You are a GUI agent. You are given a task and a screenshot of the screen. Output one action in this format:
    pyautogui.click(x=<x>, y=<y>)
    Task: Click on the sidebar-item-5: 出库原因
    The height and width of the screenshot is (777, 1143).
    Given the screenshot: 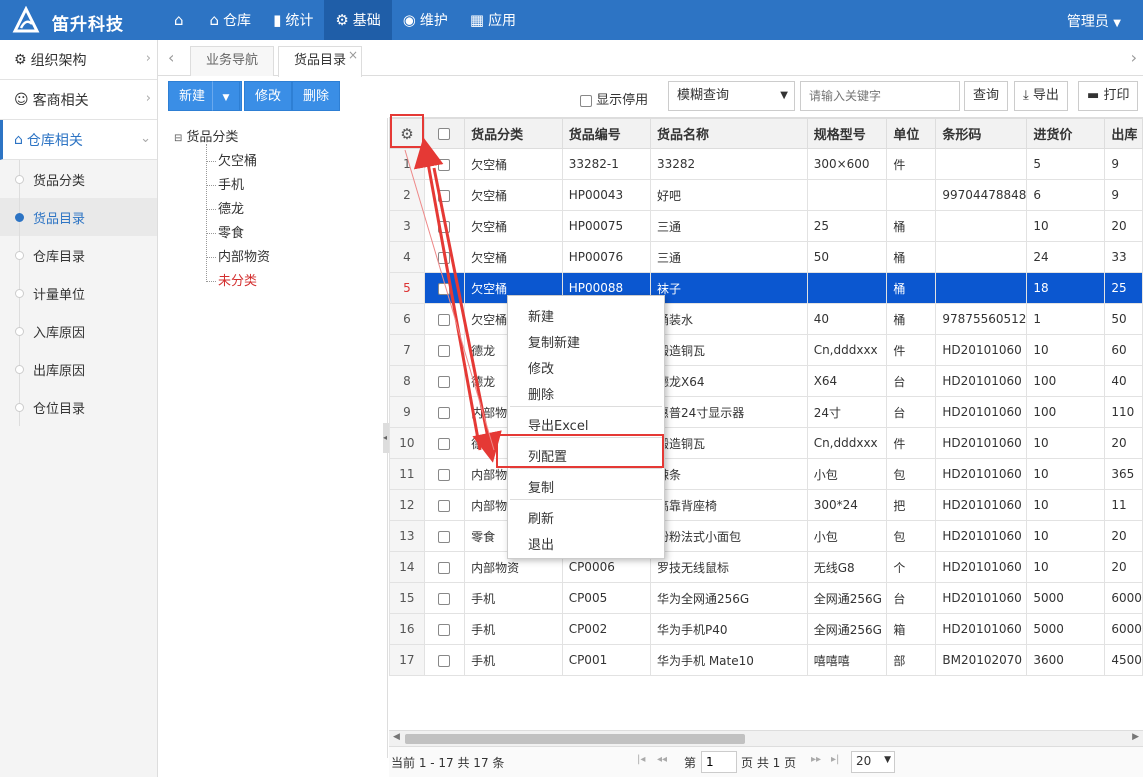 What is the action you would take?
    pyautogui.click(x=78, y=369)
    